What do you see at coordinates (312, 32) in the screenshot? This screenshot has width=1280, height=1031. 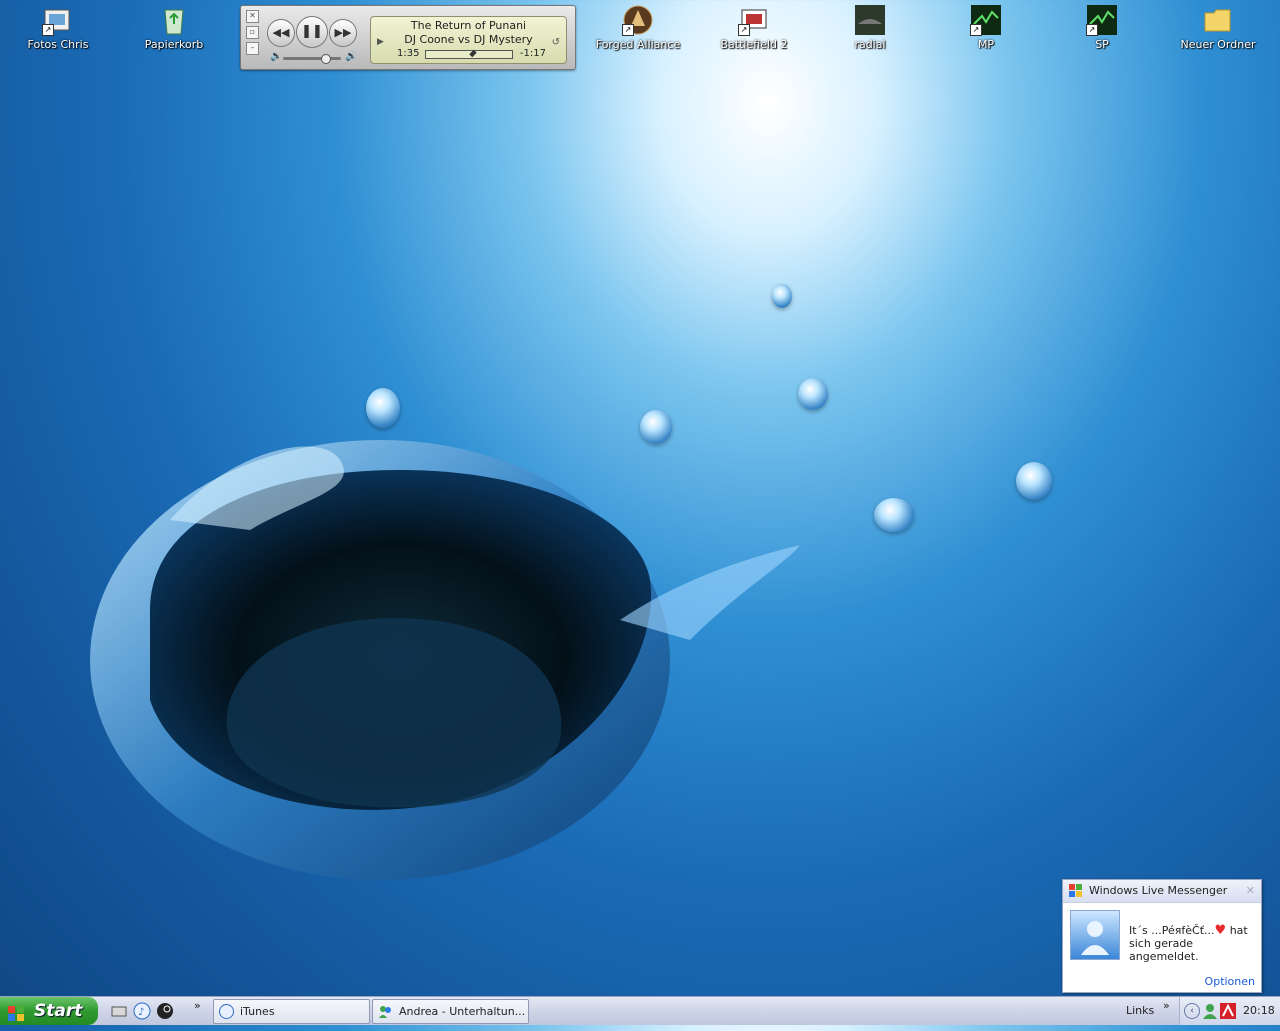 I see `pause-button: ❚❚` at bounding box center [312, 32].